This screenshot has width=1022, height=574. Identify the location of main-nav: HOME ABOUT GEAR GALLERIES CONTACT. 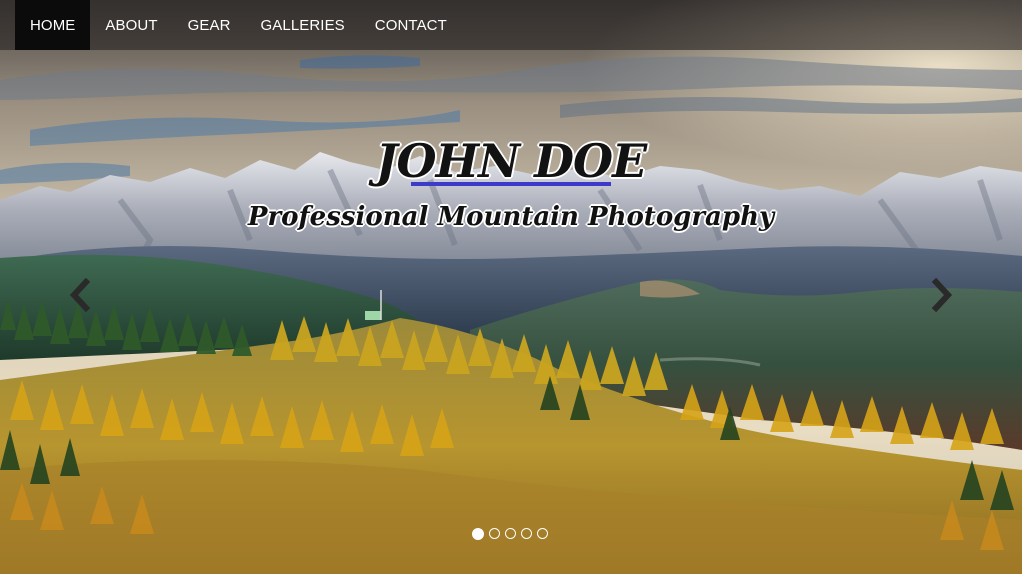
(238, 25).